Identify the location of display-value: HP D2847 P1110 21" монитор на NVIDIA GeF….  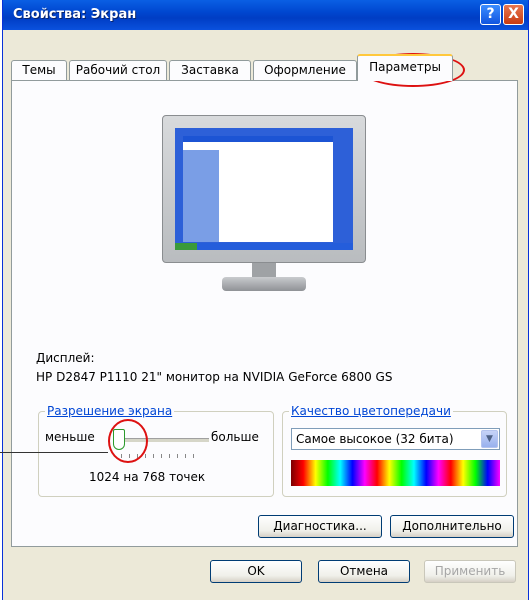
(214, 377).